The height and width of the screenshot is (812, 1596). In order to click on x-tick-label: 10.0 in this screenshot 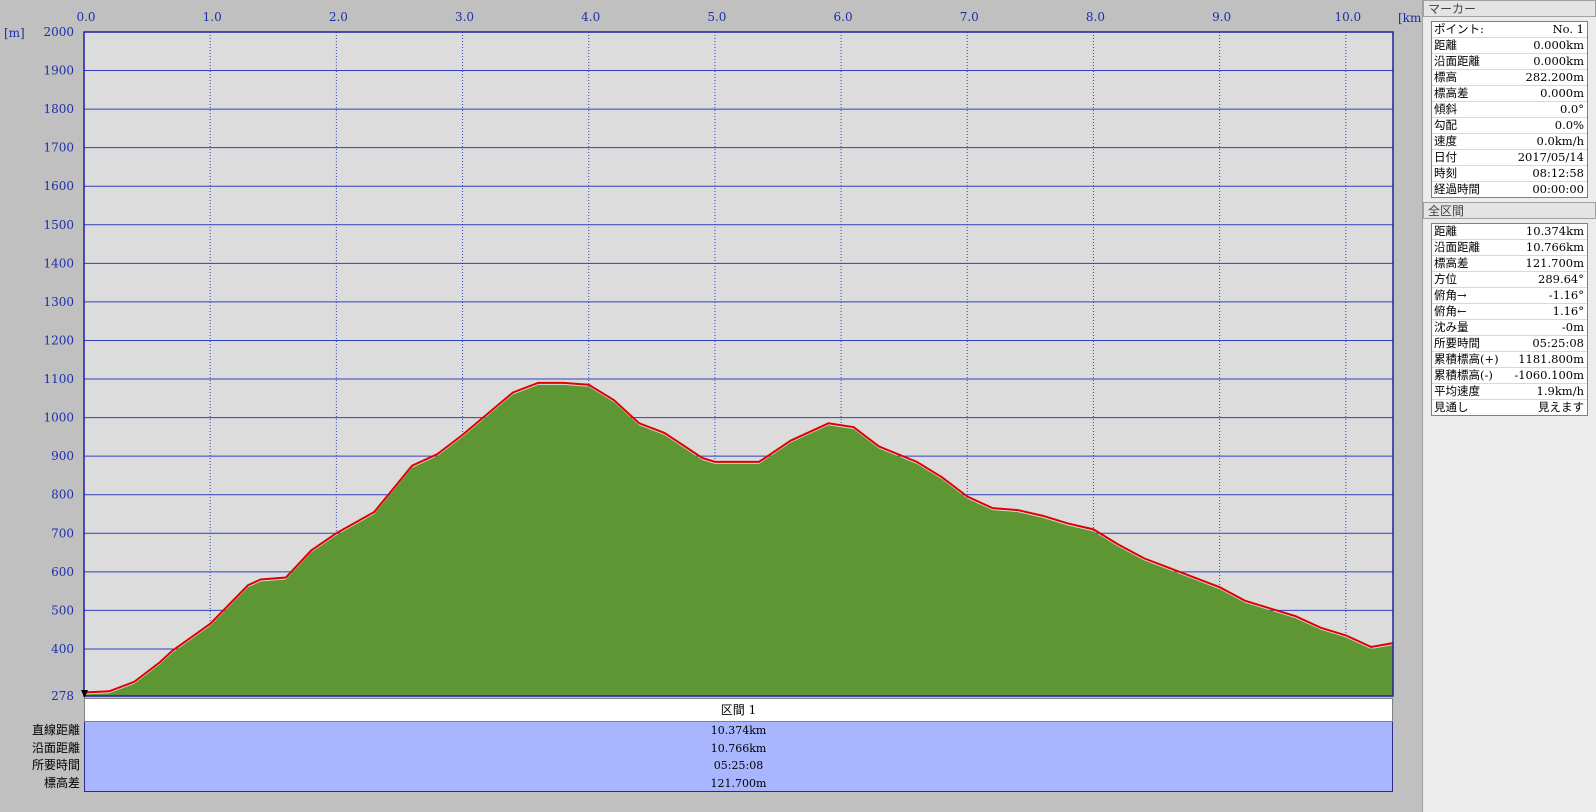, I will do `click(1347, 17)`.